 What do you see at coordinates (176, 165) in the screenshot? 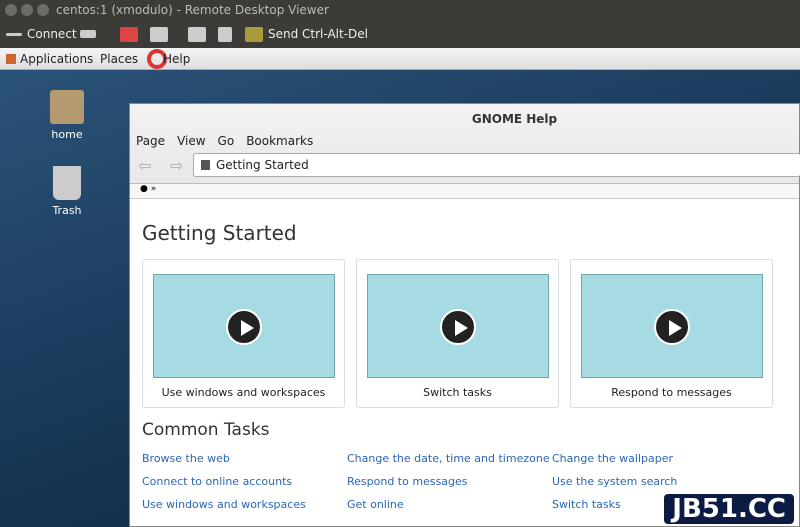
I see `forward-button: ⇨` at bounding box center [176, 165].